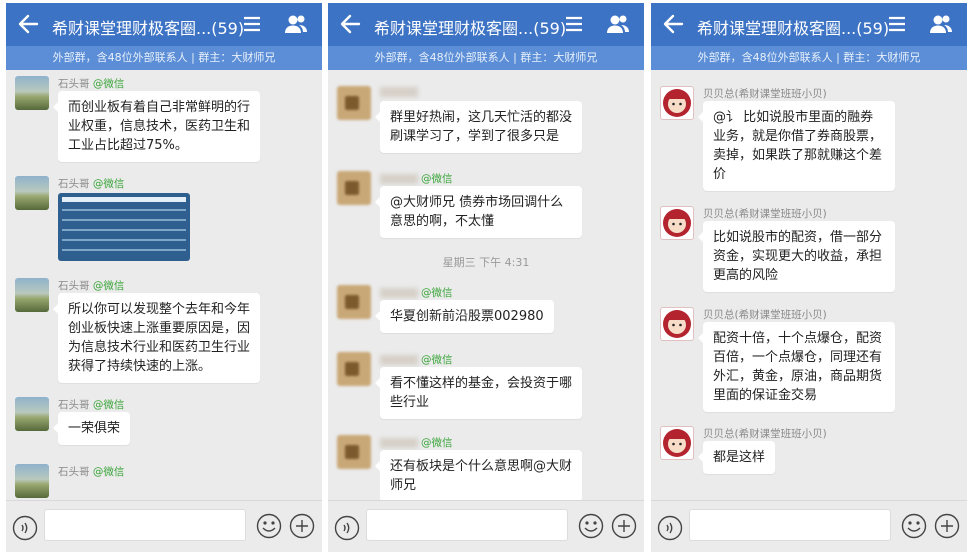  What do you see at coordinates (124, 199) in the screenshot?
I see `image-title-bar` at bounding box center [124, 199].